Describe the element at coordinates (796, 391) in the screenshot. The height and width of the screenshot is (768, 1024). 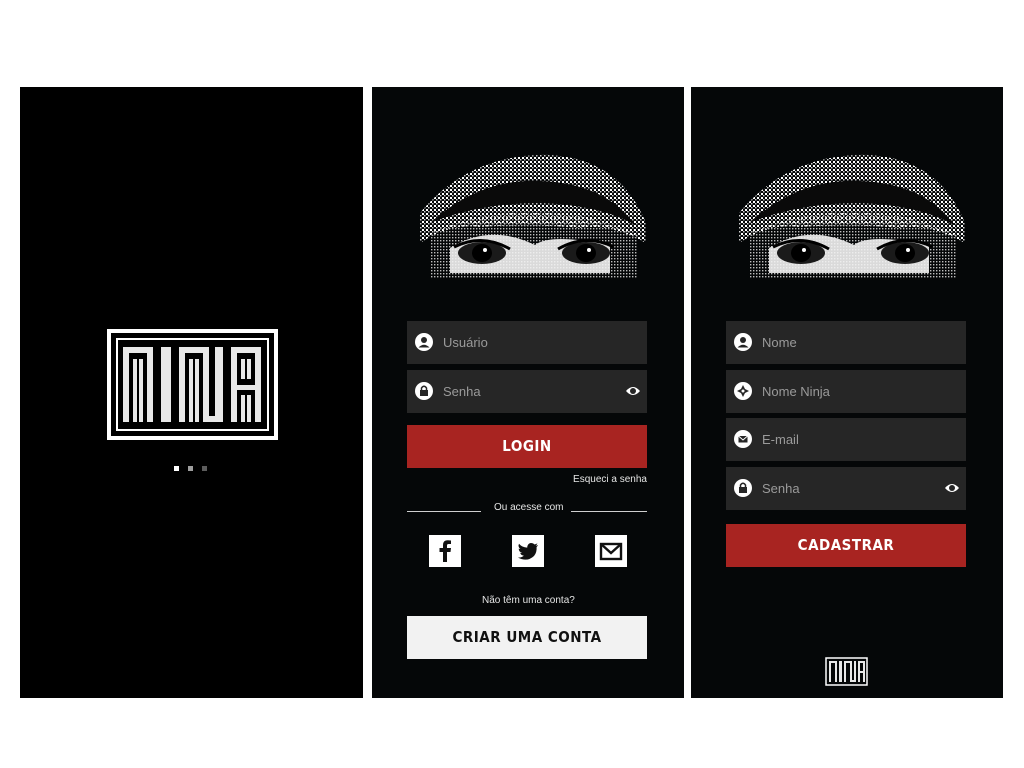
I see `ninja-name-placeholder: Nome Ninja` at that location.